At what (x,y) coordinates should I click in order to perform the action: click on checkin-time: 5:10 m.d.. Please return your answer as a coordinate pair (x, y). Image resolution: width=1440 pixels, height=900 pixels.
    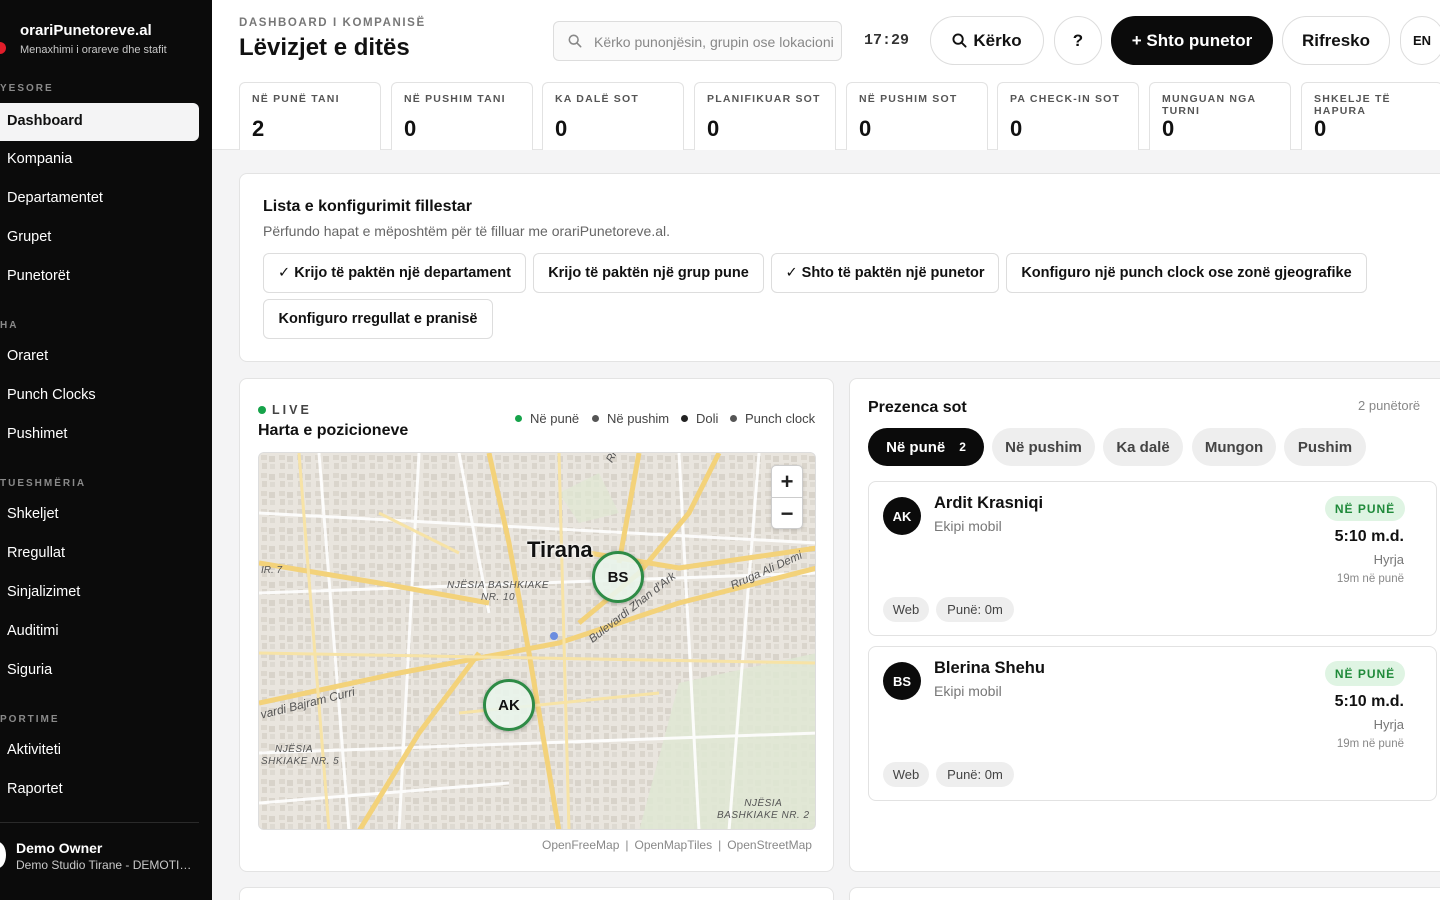
    Looking at the image, I should click on (1369, 536).